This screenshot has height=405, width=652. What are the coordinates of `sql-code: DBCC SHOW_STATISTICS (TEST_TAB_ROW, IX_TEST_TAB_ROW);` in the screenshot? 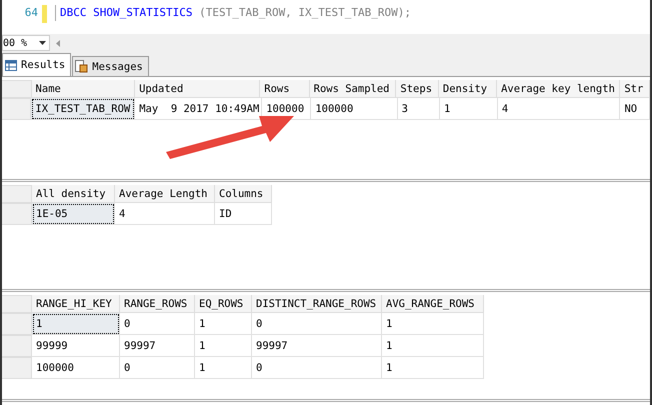 It's located at (233, 13).